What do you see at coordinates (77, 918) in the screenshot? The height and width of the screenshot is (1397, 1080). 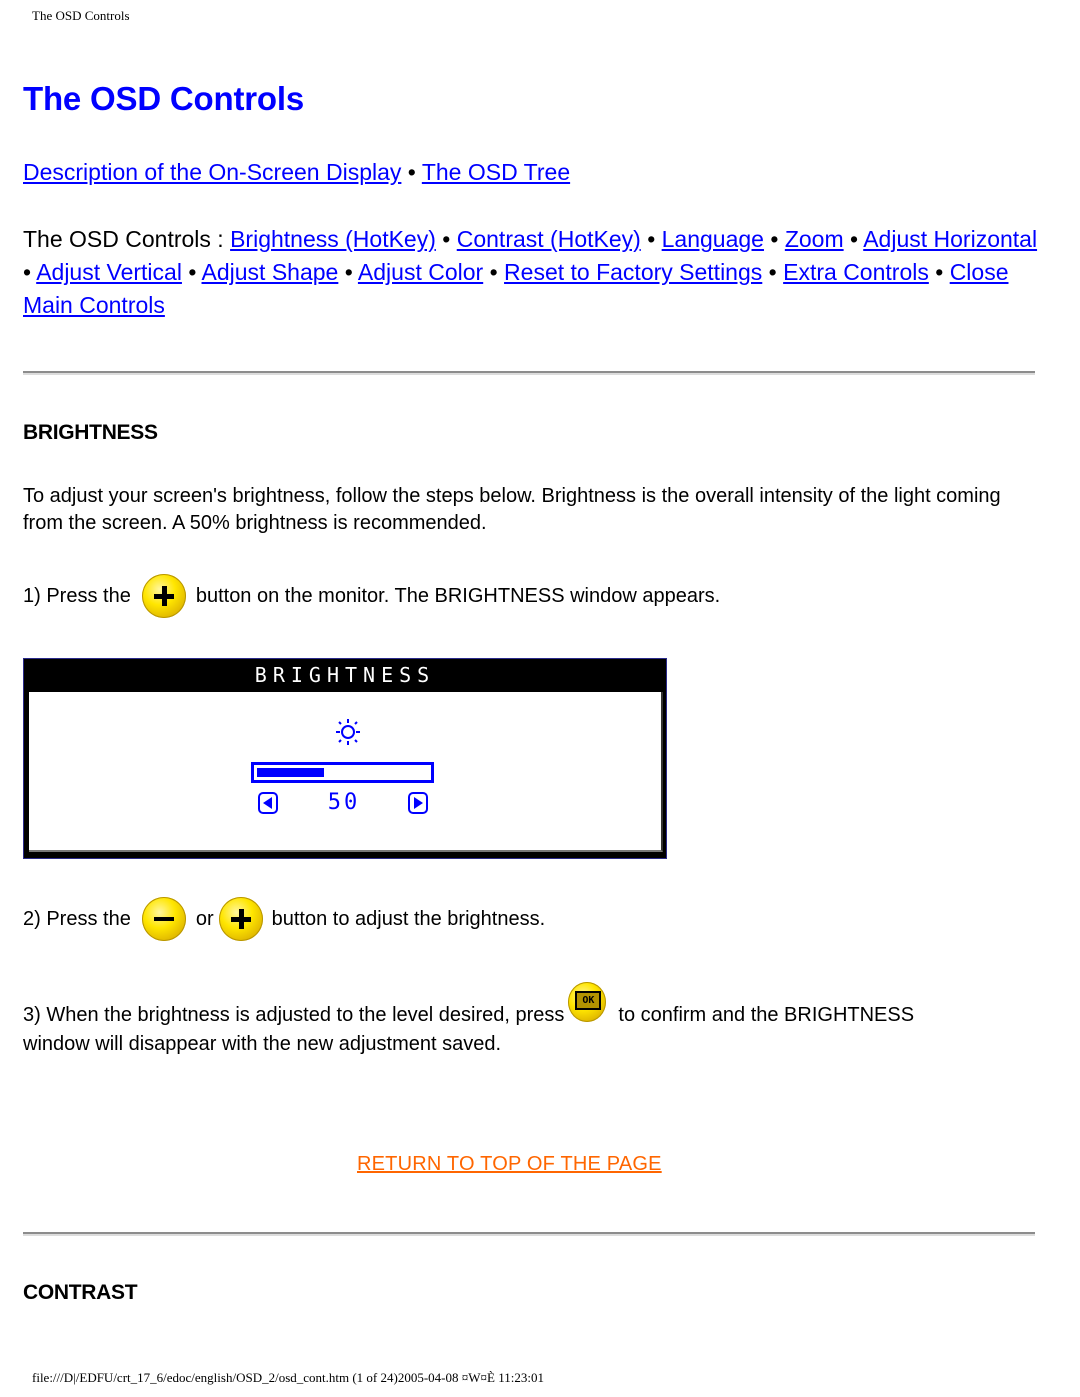 I see `step-2-text-before: 2) Press the` at bounding box center [77, 918].